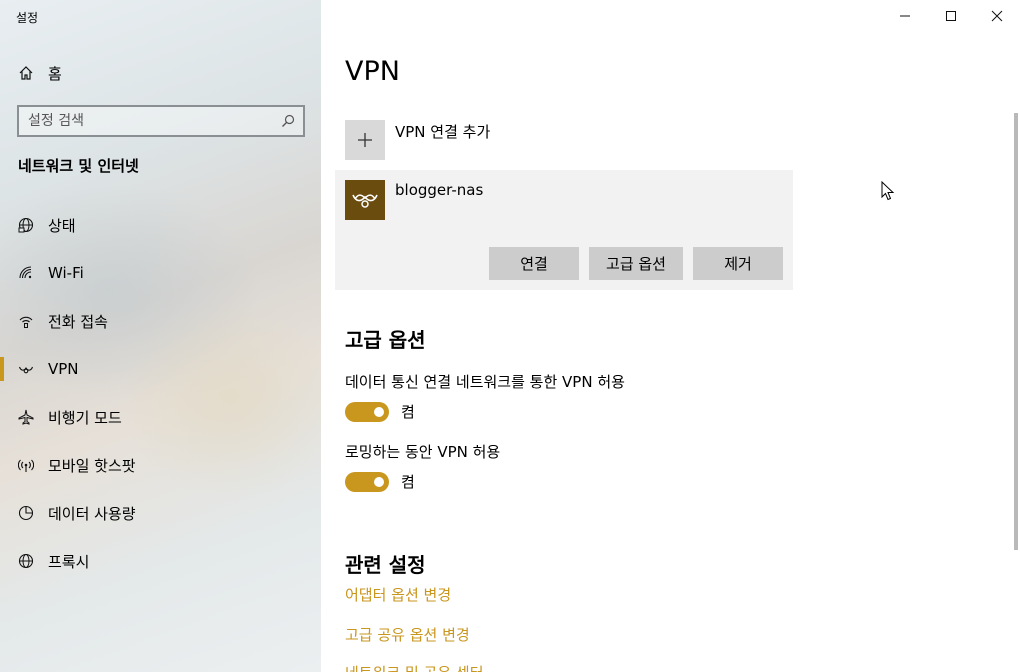  I want to click on minimize-icon, so click(905, 16).